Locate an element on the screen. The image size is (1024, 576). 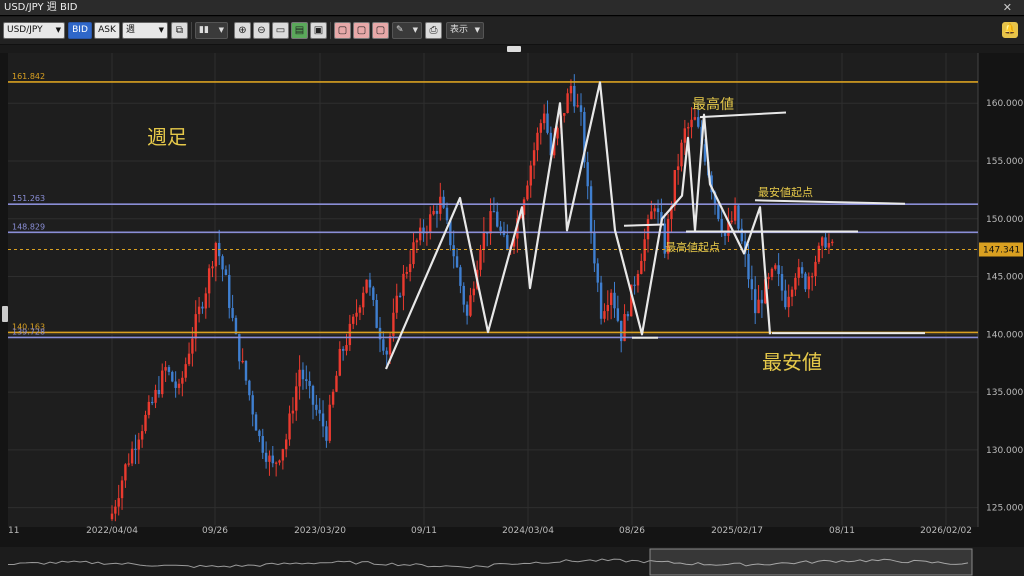
x-tick-label: 2023/03/20 is located at coordinates (320, 531).